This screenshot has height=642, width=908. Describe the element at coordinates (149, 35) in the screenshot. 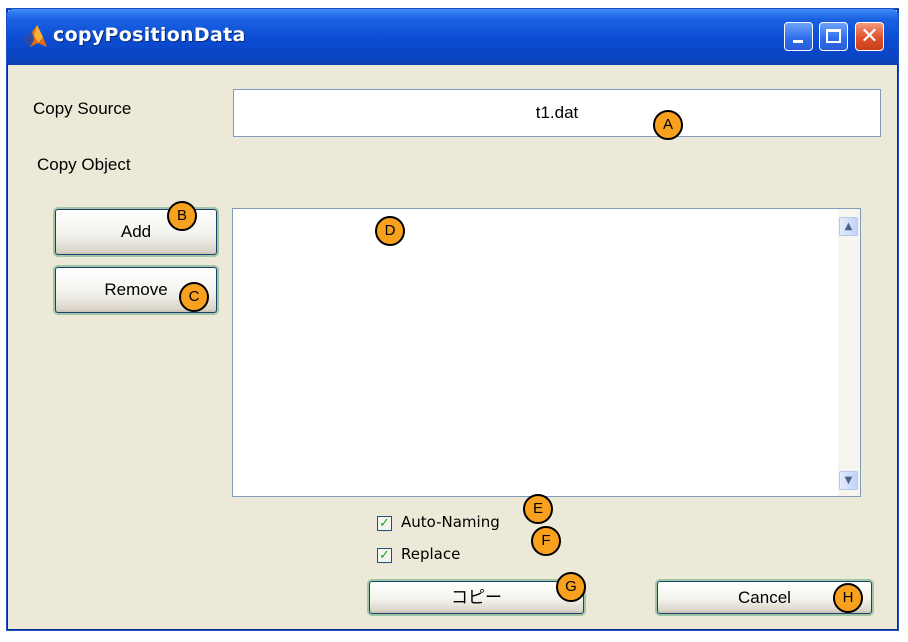

I see `window-title: copyPositionData` at that location.